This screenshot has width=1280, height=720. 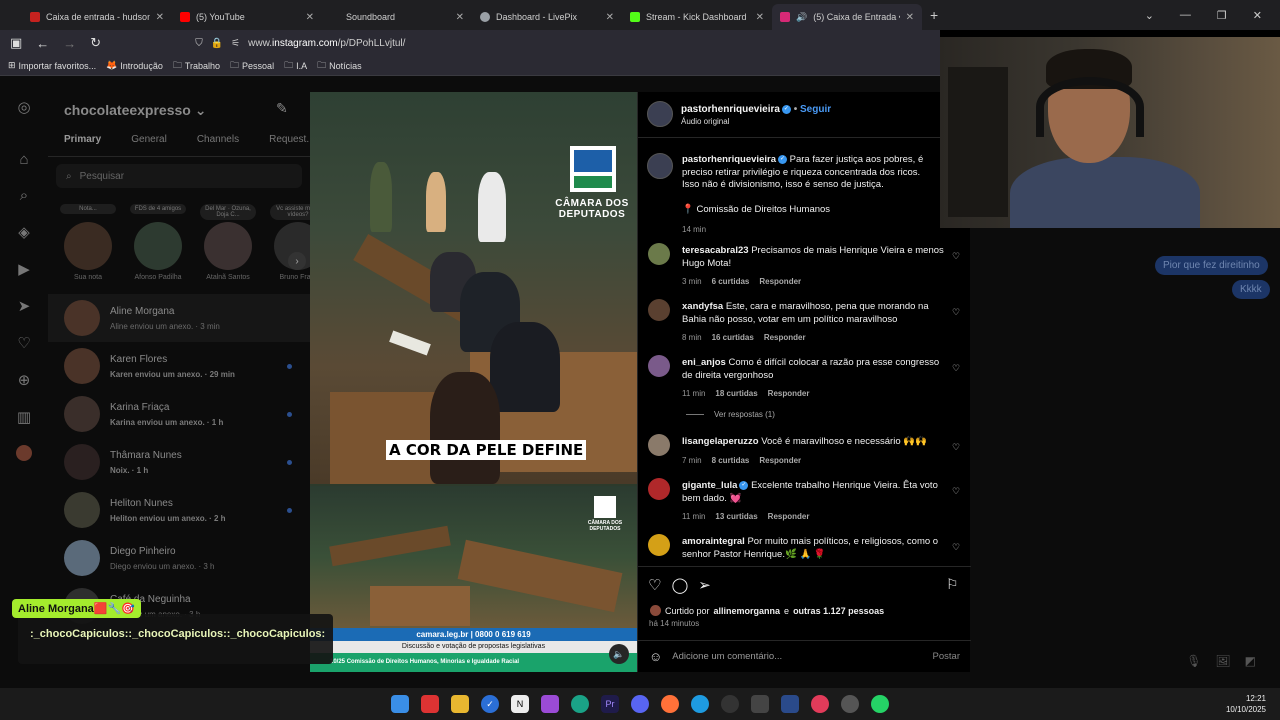 What do you see at coordinates (135, 110) in the screenshot?
I see `inbox-username: chocolateexpresso ⌄` at bounding box center [135, 110].